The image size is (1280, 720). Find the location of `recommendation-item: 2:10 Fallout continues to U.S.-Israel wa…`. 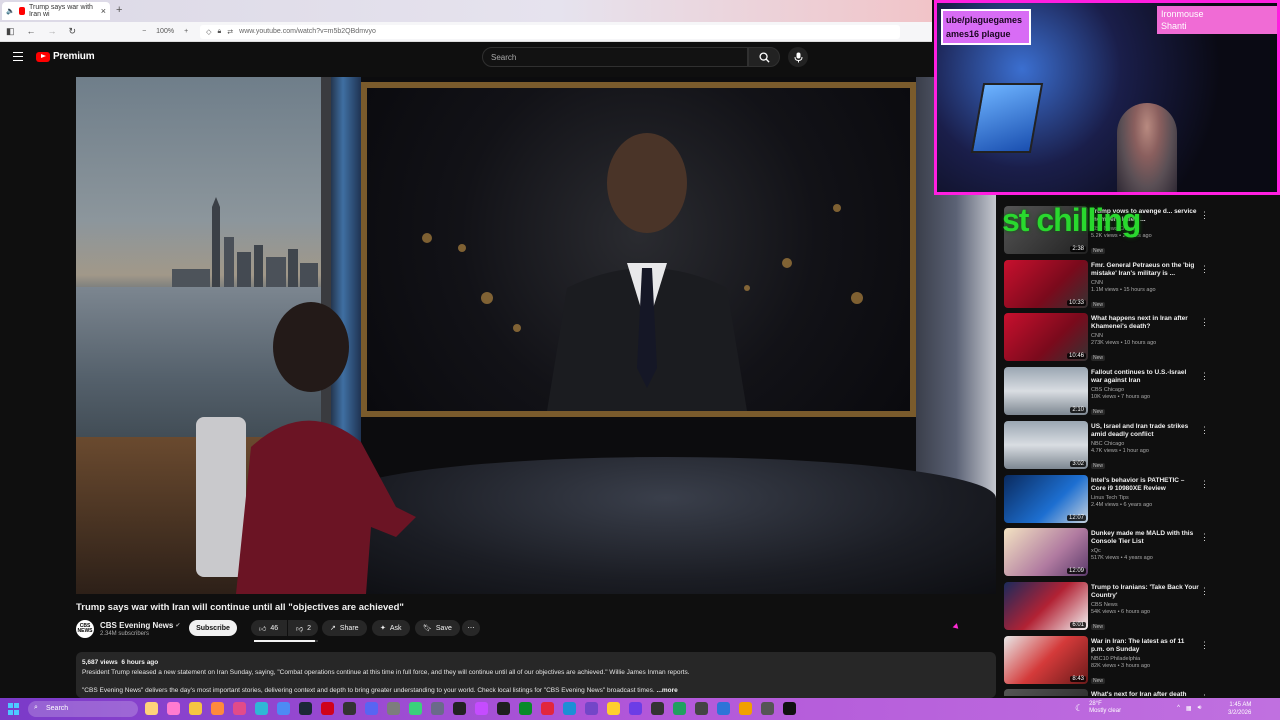

recommendation-item: 2:10 Fallout continues to U.S.-Israel wa… is located at coordinates (1107, 392).